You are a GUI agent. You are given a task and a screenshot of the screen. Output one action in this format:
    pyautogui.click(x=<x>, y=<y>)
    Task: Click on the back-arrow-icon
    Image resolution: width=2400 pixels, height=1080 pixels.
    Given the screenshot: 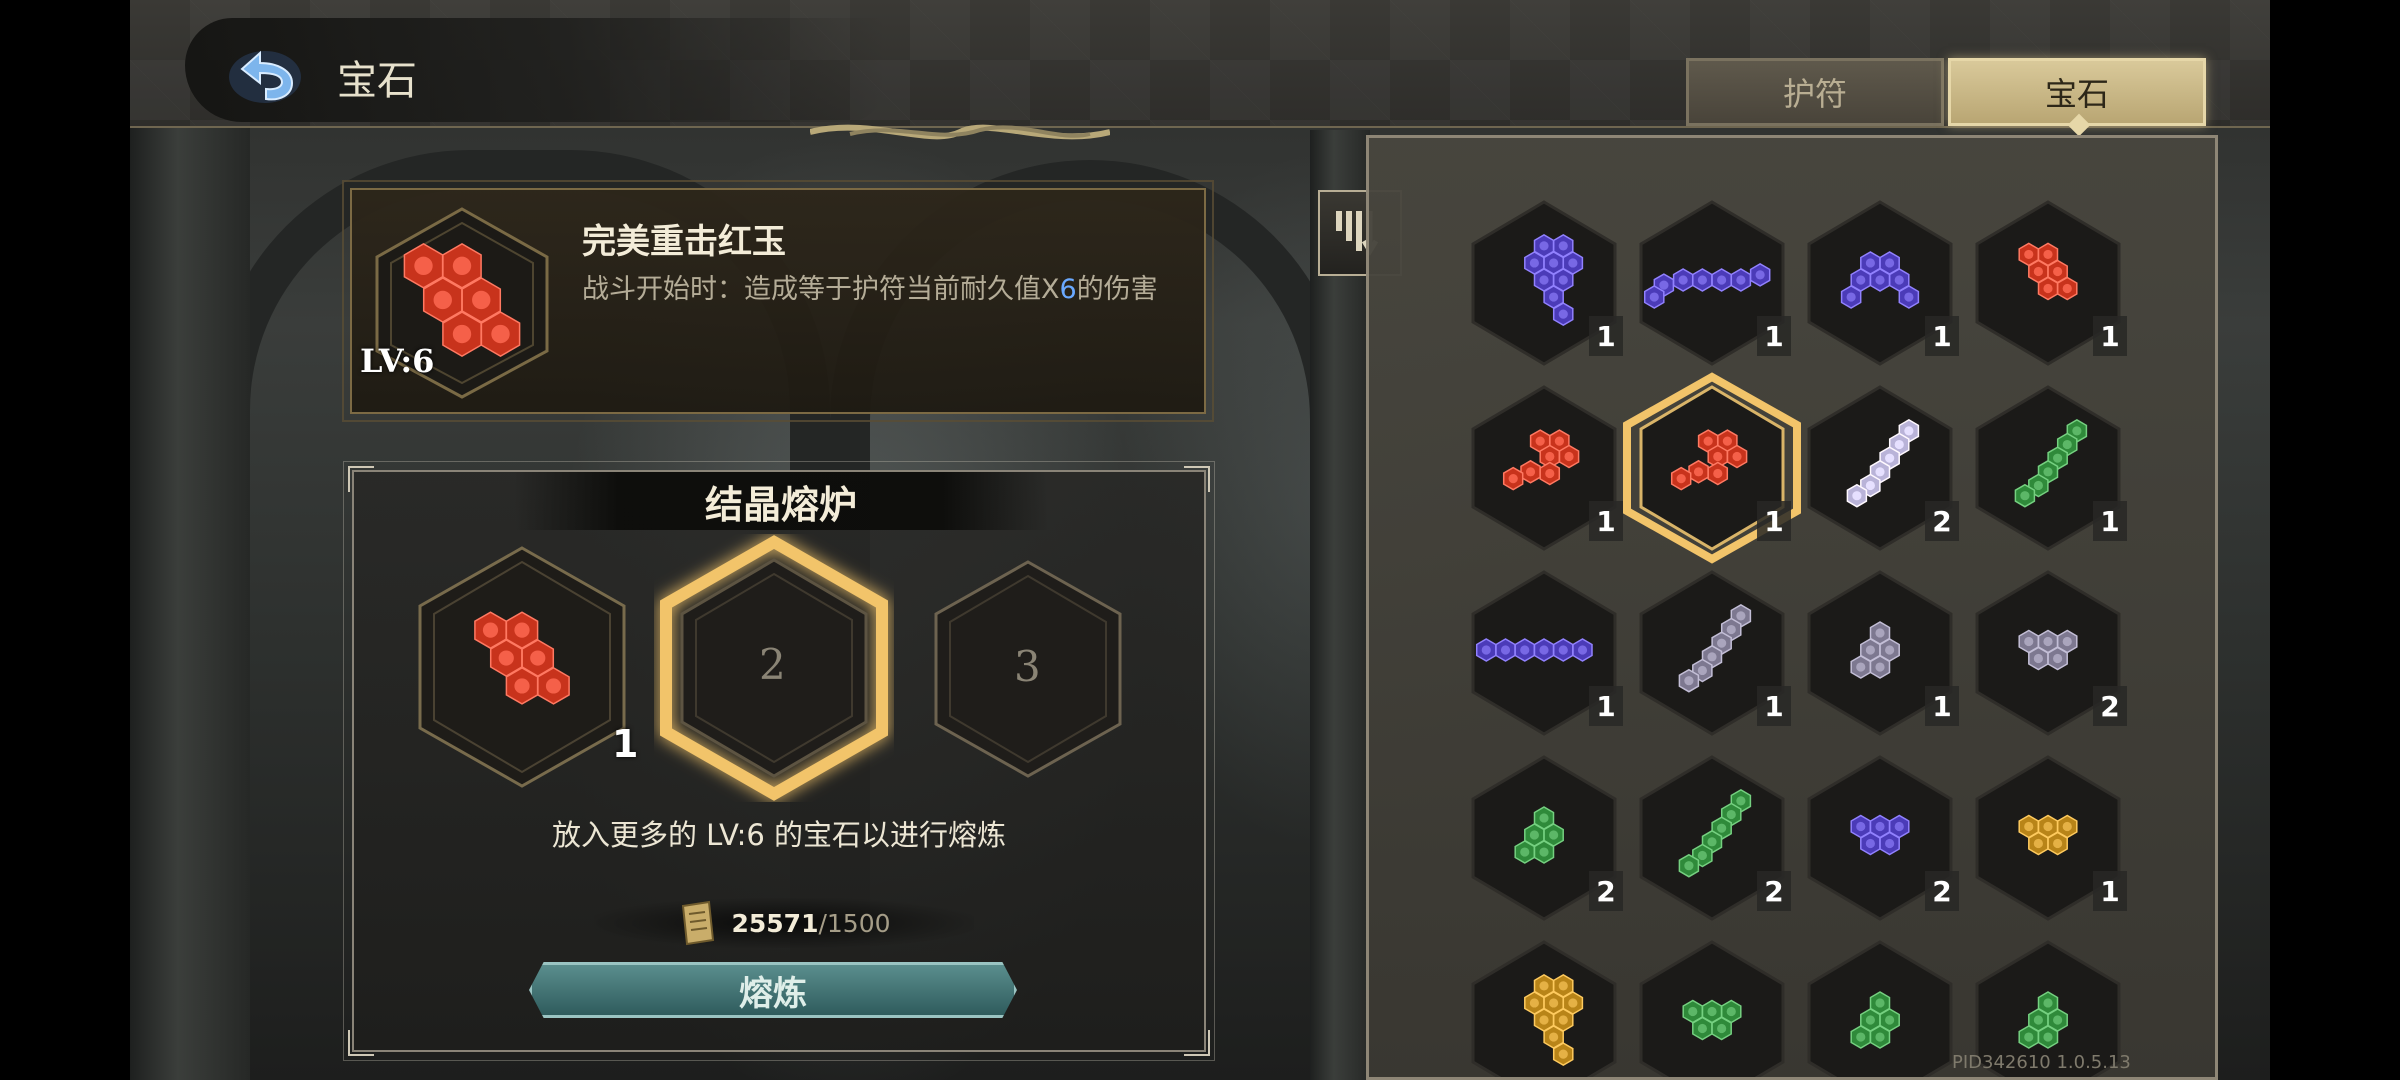 What is the action you would take?
    pyautogui.click(x=265, y=76)
    